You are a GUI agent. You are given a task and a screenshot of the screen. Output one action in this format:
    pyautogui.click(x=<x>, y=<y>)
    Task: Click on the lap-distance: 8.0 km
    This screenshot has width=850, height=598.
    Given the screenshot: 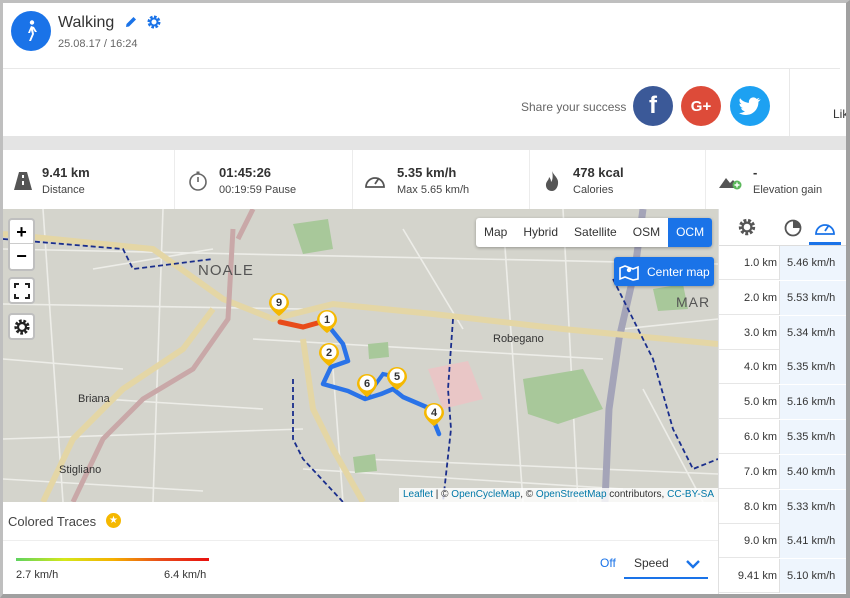 What is the action you would take?
    pyautogui.click(x=760, y=506)
    